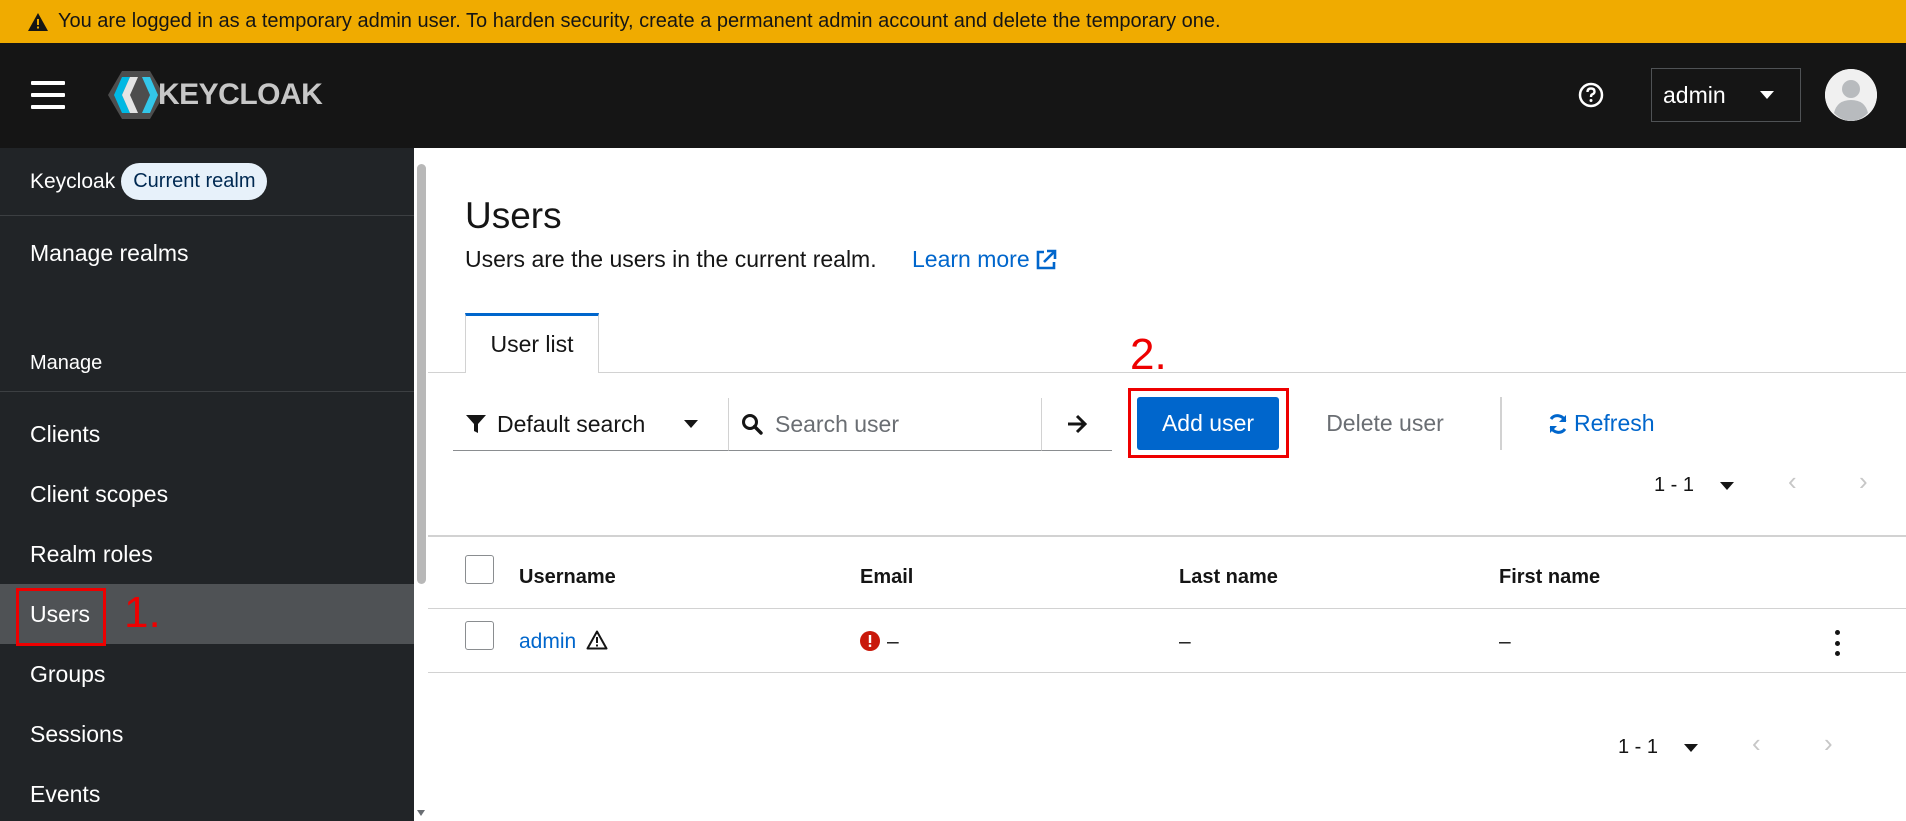 This screenshot has height=821, width=1906. Describe the element at coordinates (886, 577) in the screenshot. I see `column-header-email: Email` at that location.